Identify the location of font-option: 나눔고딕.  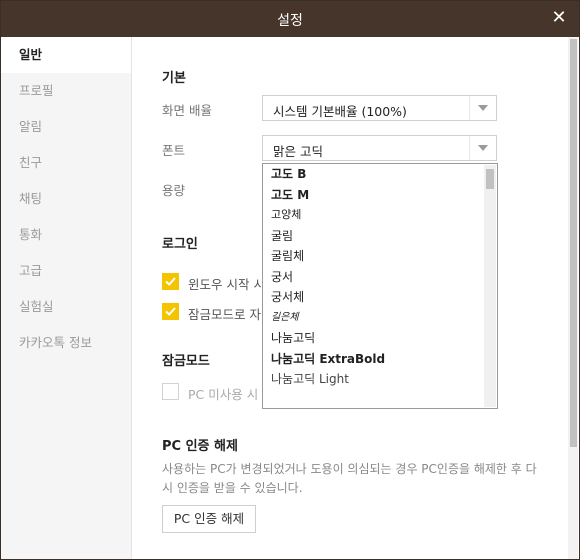
(380, 338).